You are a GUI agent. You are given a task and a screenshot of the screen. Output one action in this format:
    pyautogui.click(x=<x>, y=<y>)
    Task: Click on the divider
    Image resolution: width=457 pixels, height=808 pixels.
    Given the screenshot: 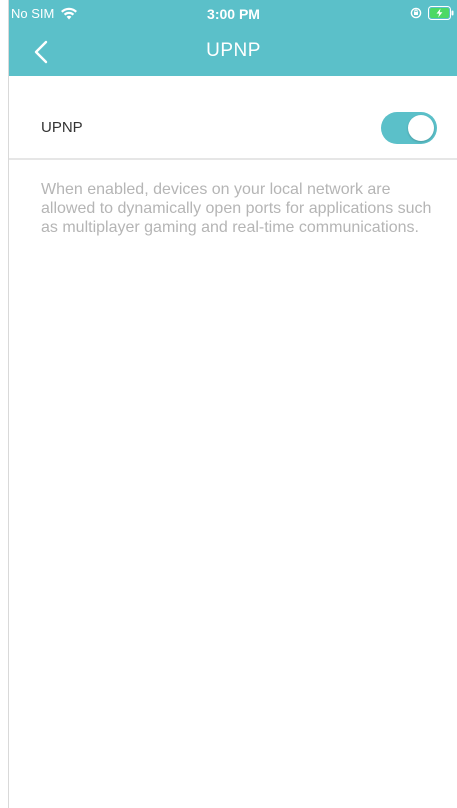 What is the action you would take?
    pyautogui.click(x=233, y=159)
    